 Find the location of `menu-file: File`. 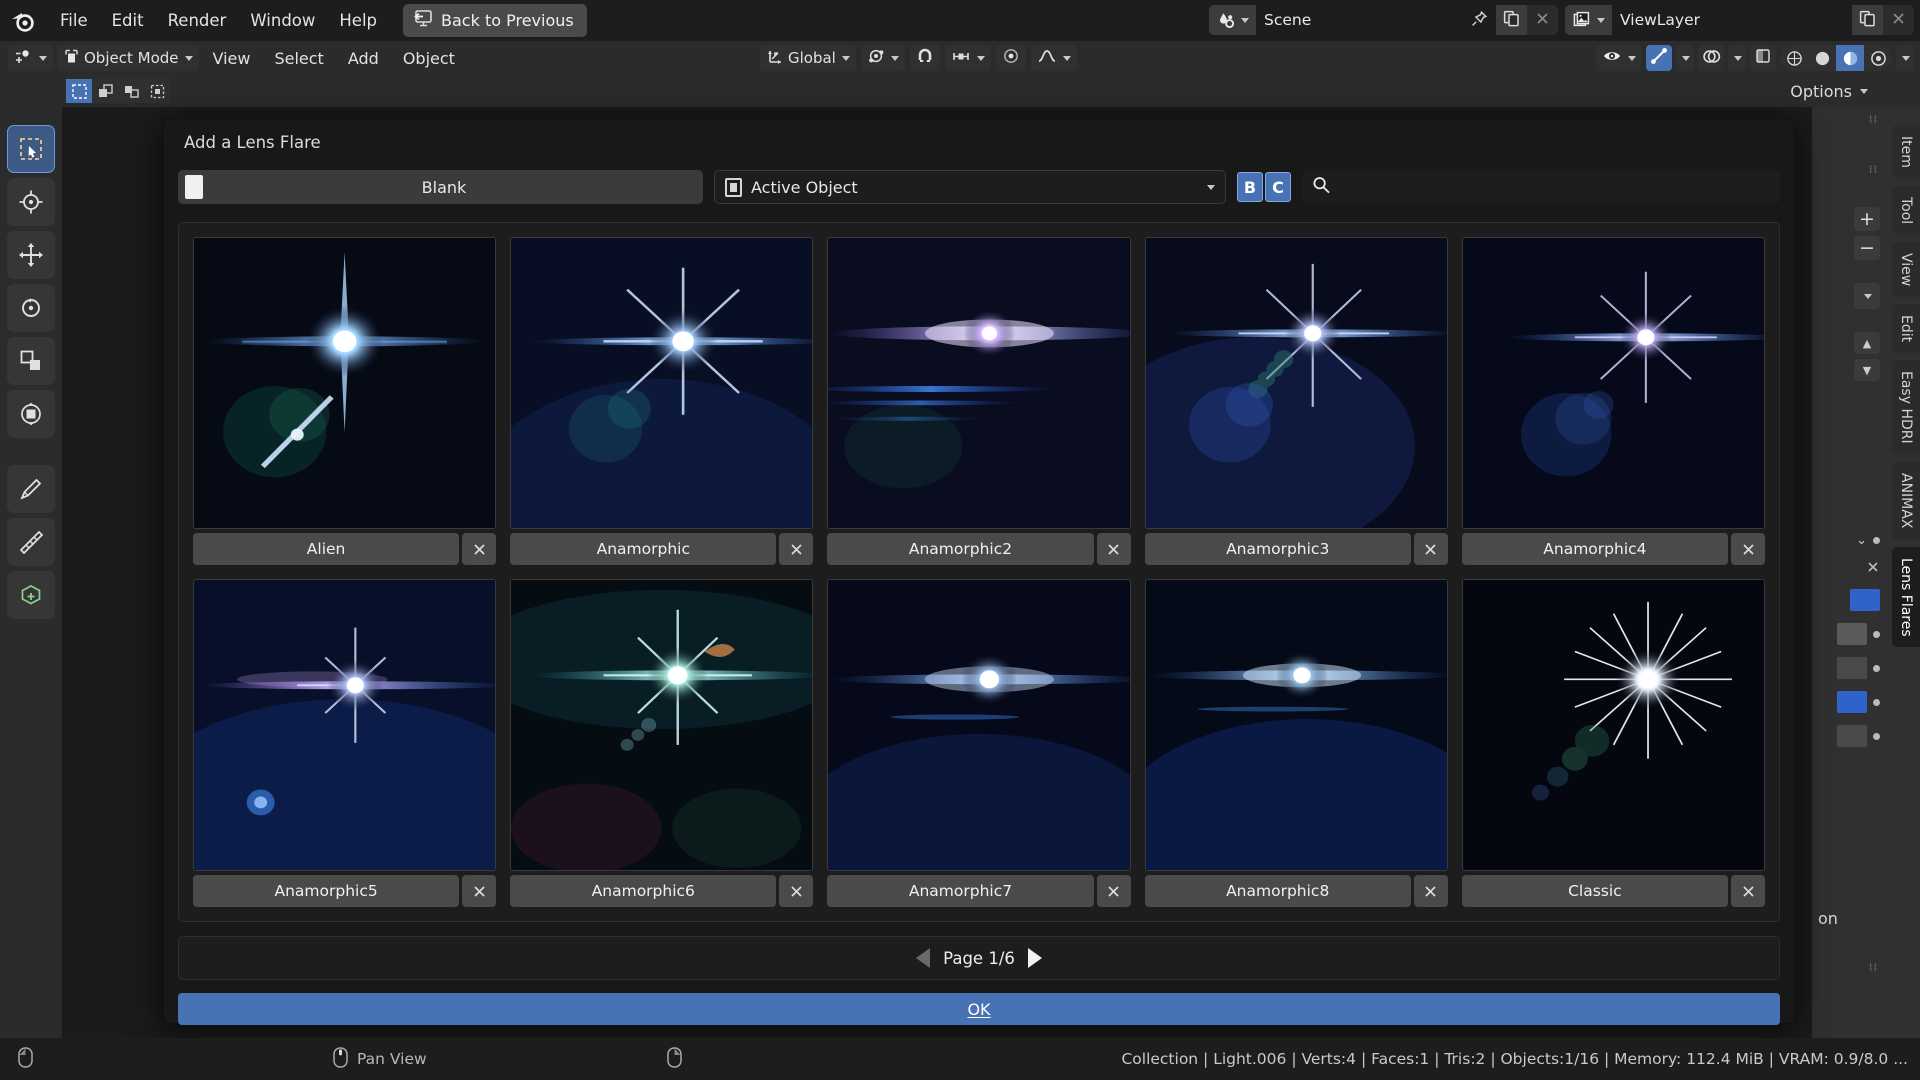

menu-file: File is located at coordinates (74, 20).